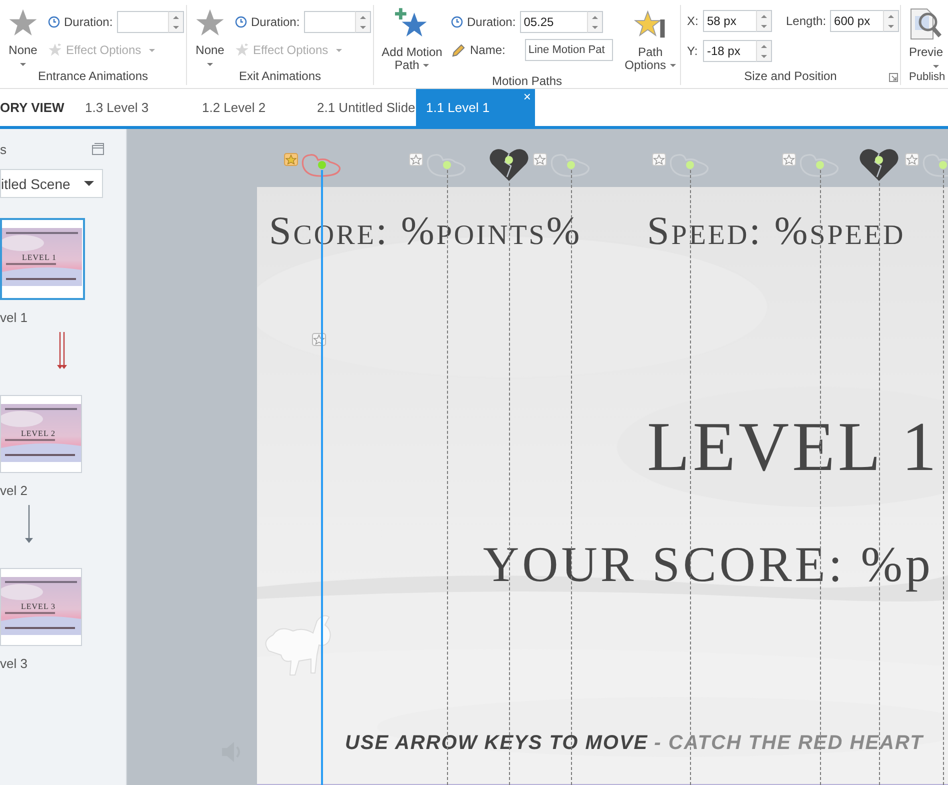 This screenshot has height=785, width=948. I want to click on group-label: Motion Paths, so click(527, 81).